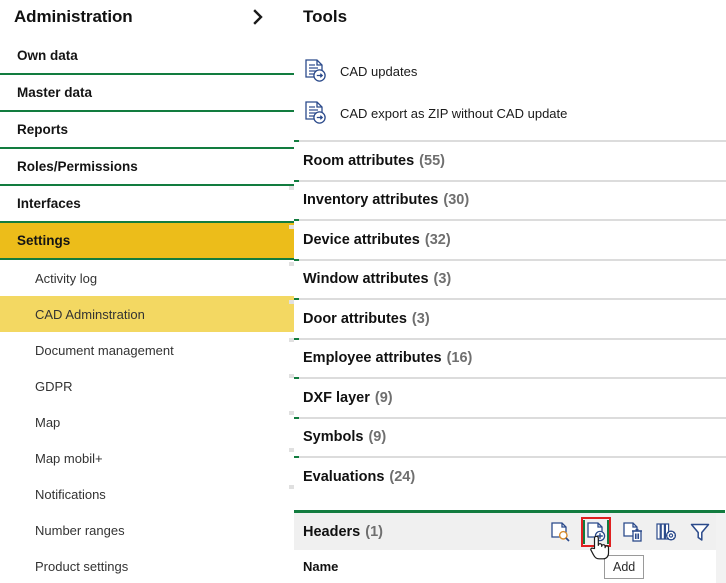  I want to click on column-settings-icon, so click(666, 532).